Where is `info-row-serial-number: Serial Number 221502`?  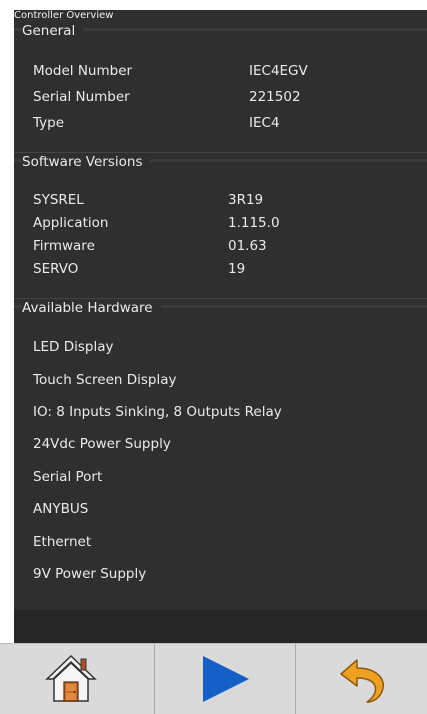
info-row-serial-number: Serial Number 221502 is located at coordinates (167, 97).